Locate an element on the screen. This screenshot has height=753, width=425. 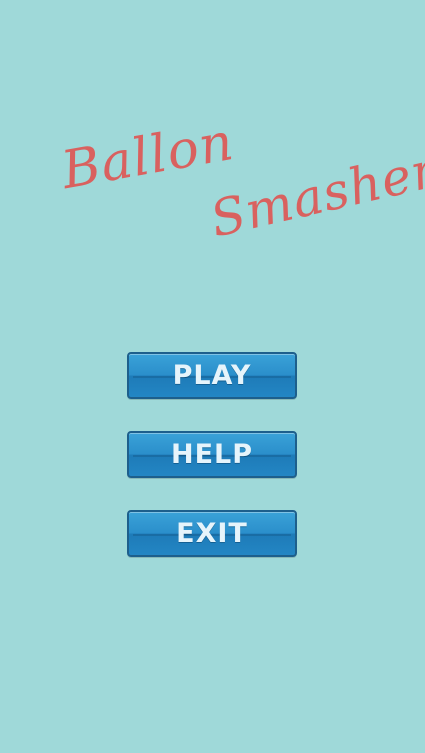
exit-button-label: EXIT is located at coordinates (212, 533).